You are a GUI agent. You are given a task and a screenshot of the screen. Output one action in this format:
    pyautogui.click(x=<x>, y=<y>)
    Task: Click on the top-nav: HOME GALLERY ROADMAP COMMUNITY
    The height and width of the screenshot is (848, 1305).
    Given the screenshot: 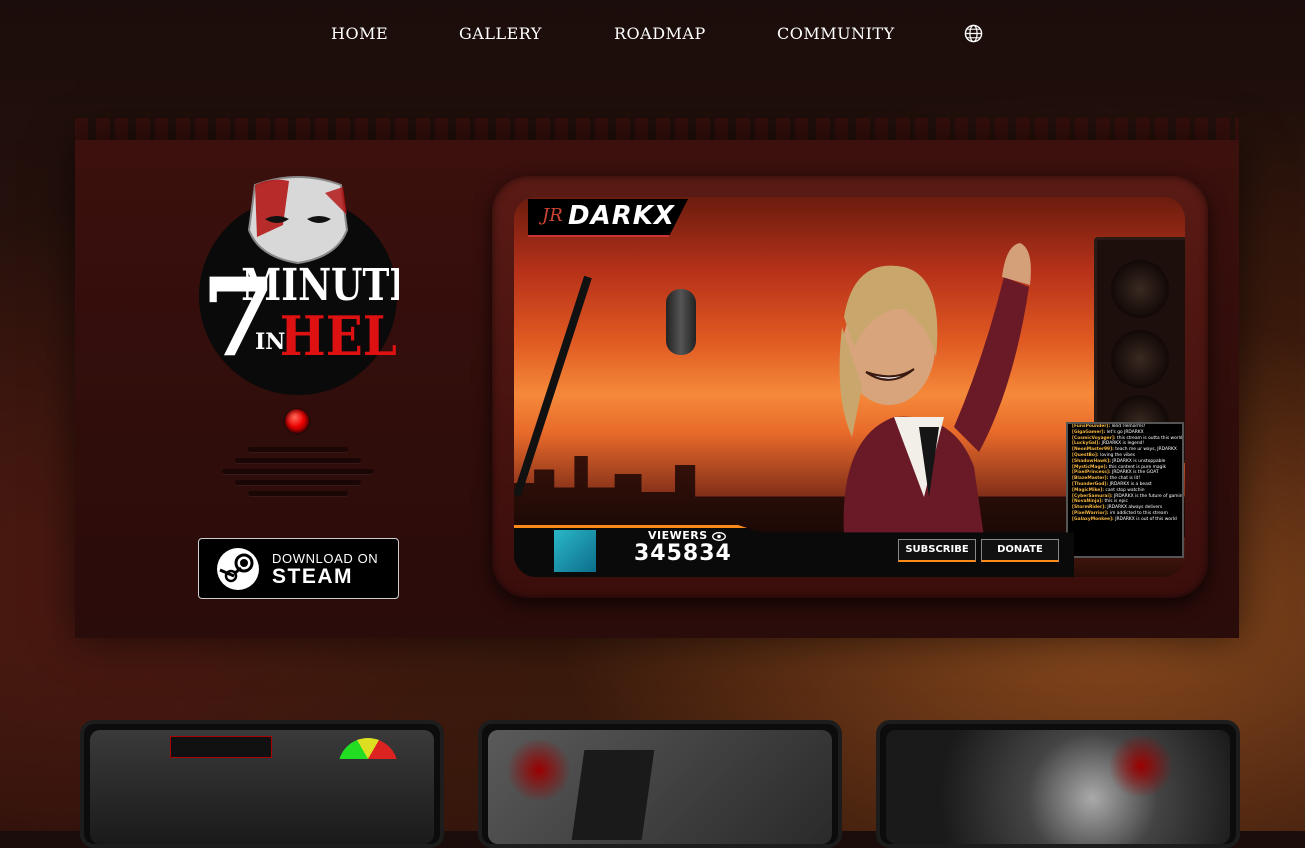 What is the action you would take?
    pyautogui.click(x=652, y=35)
    